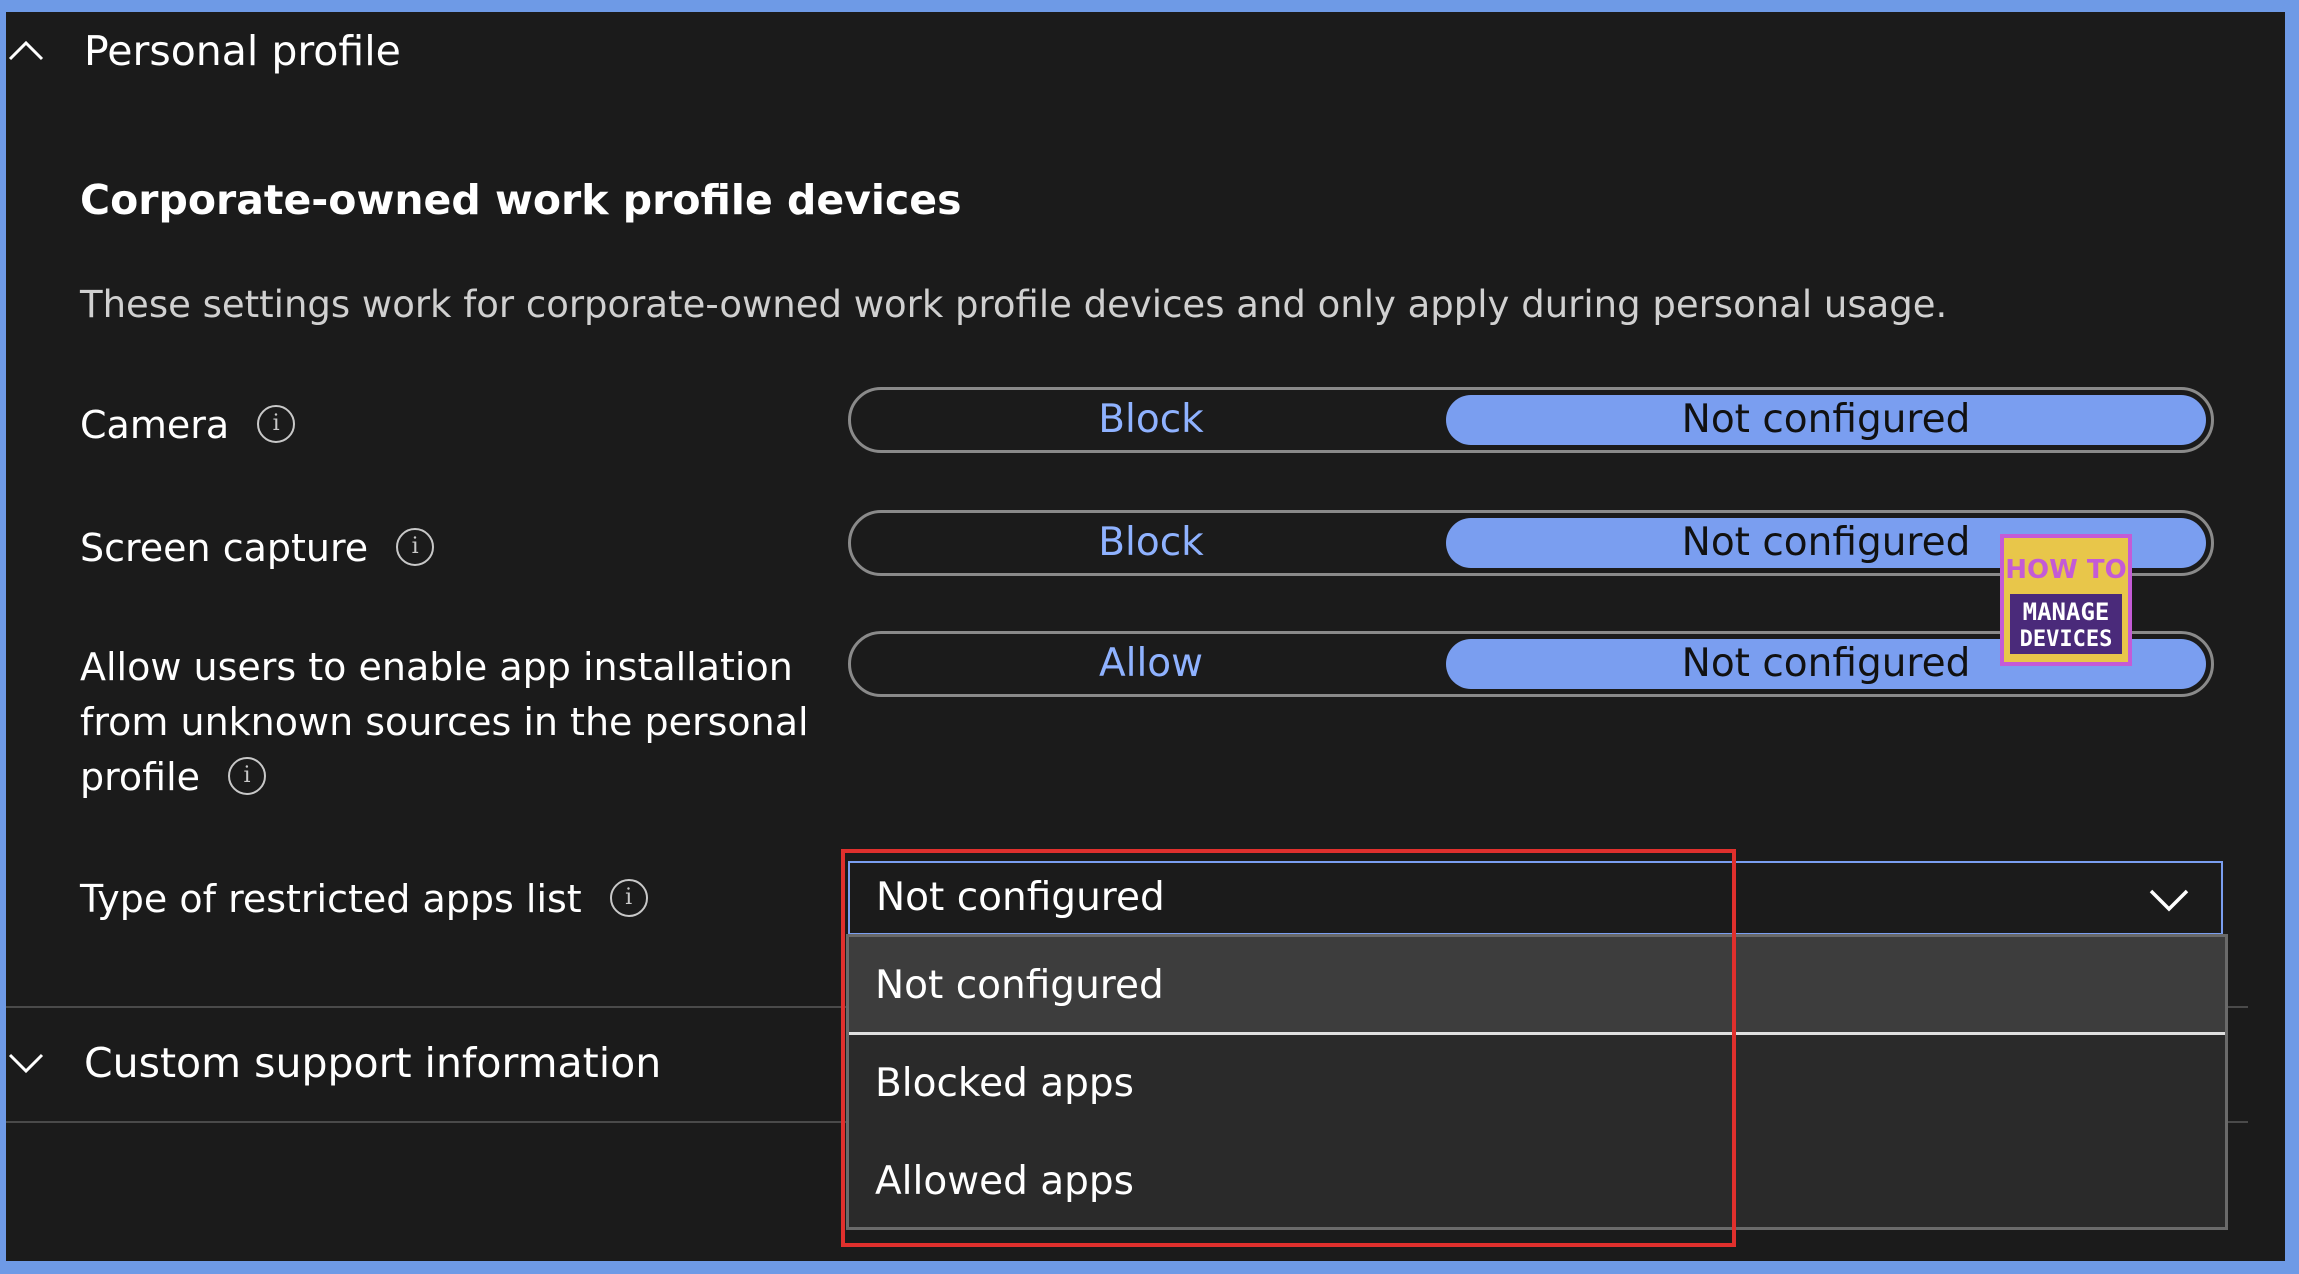  What do you see at coordinates (140, 777) in the screenshot?
I see `unknown-sources-label-line3: profile` at bounding box center [140, 777].